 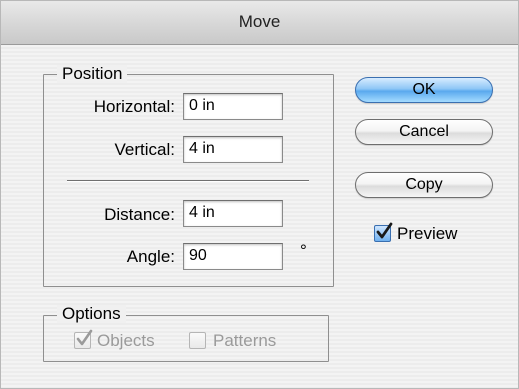 I want to click on copy-button: Copy, so click(x=424, y=185).